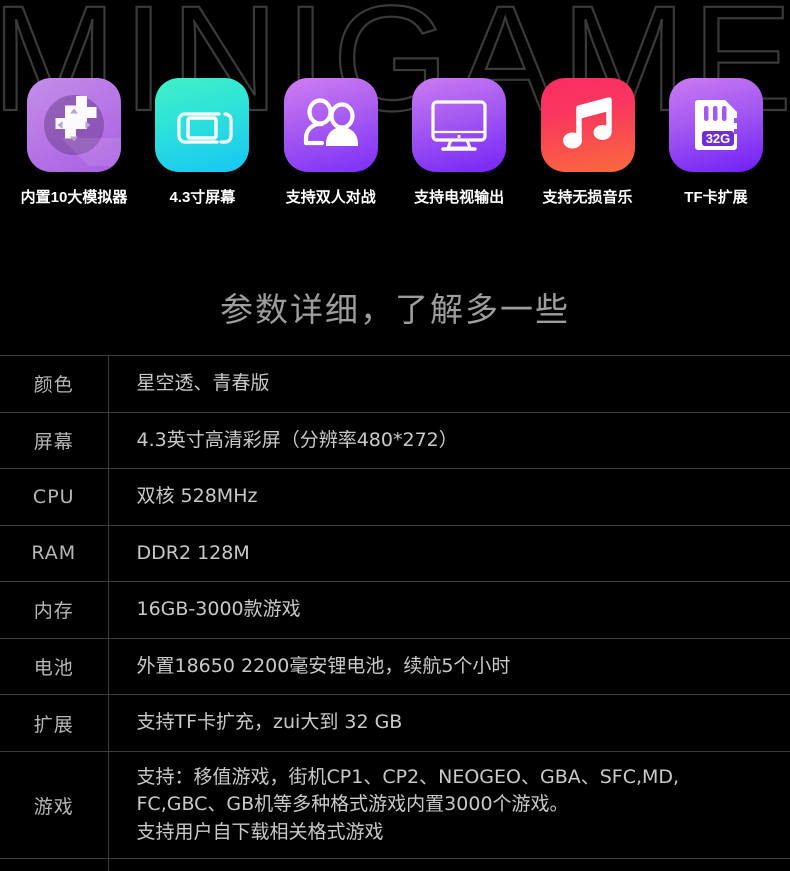 The width and height of the screenshot is (790, 871). What do you see at coordinates (449, 553) in the screenshot?
I see `spec-value: DDR2 128M` at bounding box center [449, 553].